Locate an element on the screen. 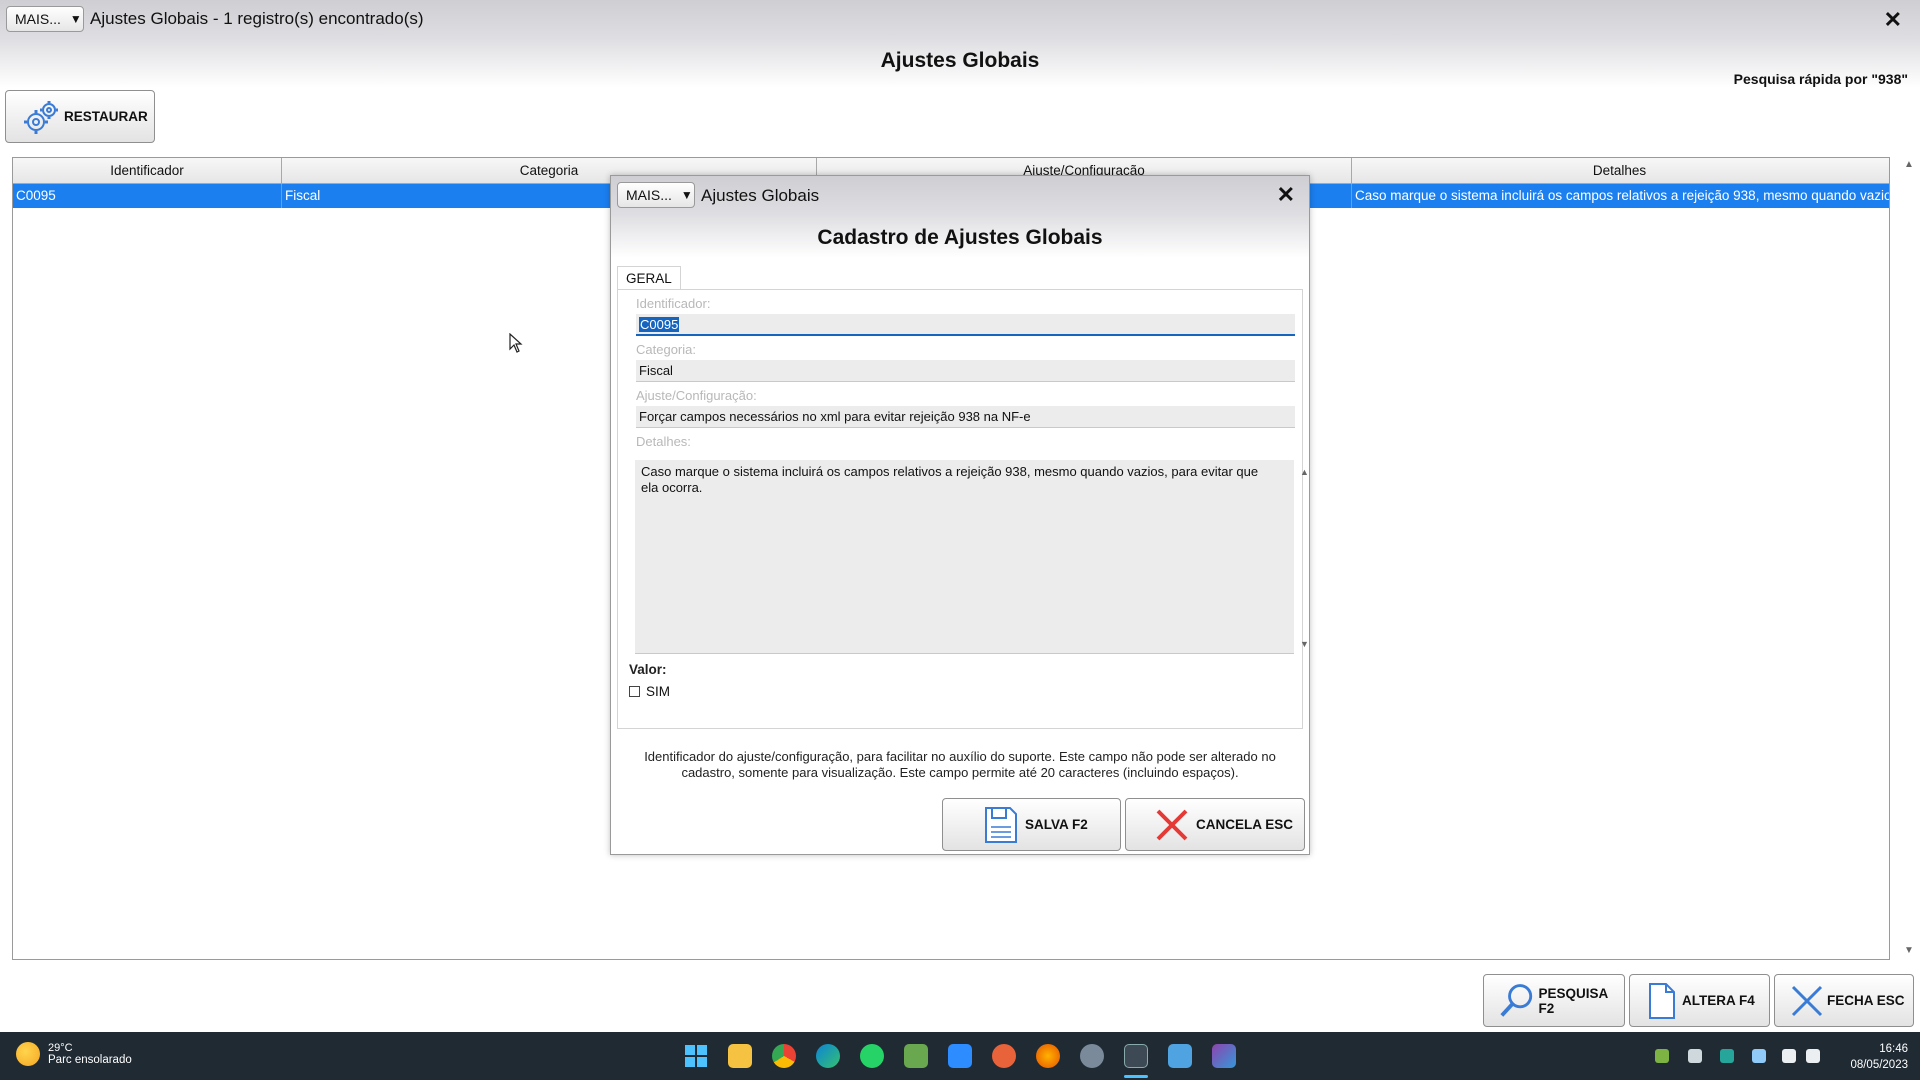  search-label: PESQUISA F2 is located at coordinates (1573, 1000).